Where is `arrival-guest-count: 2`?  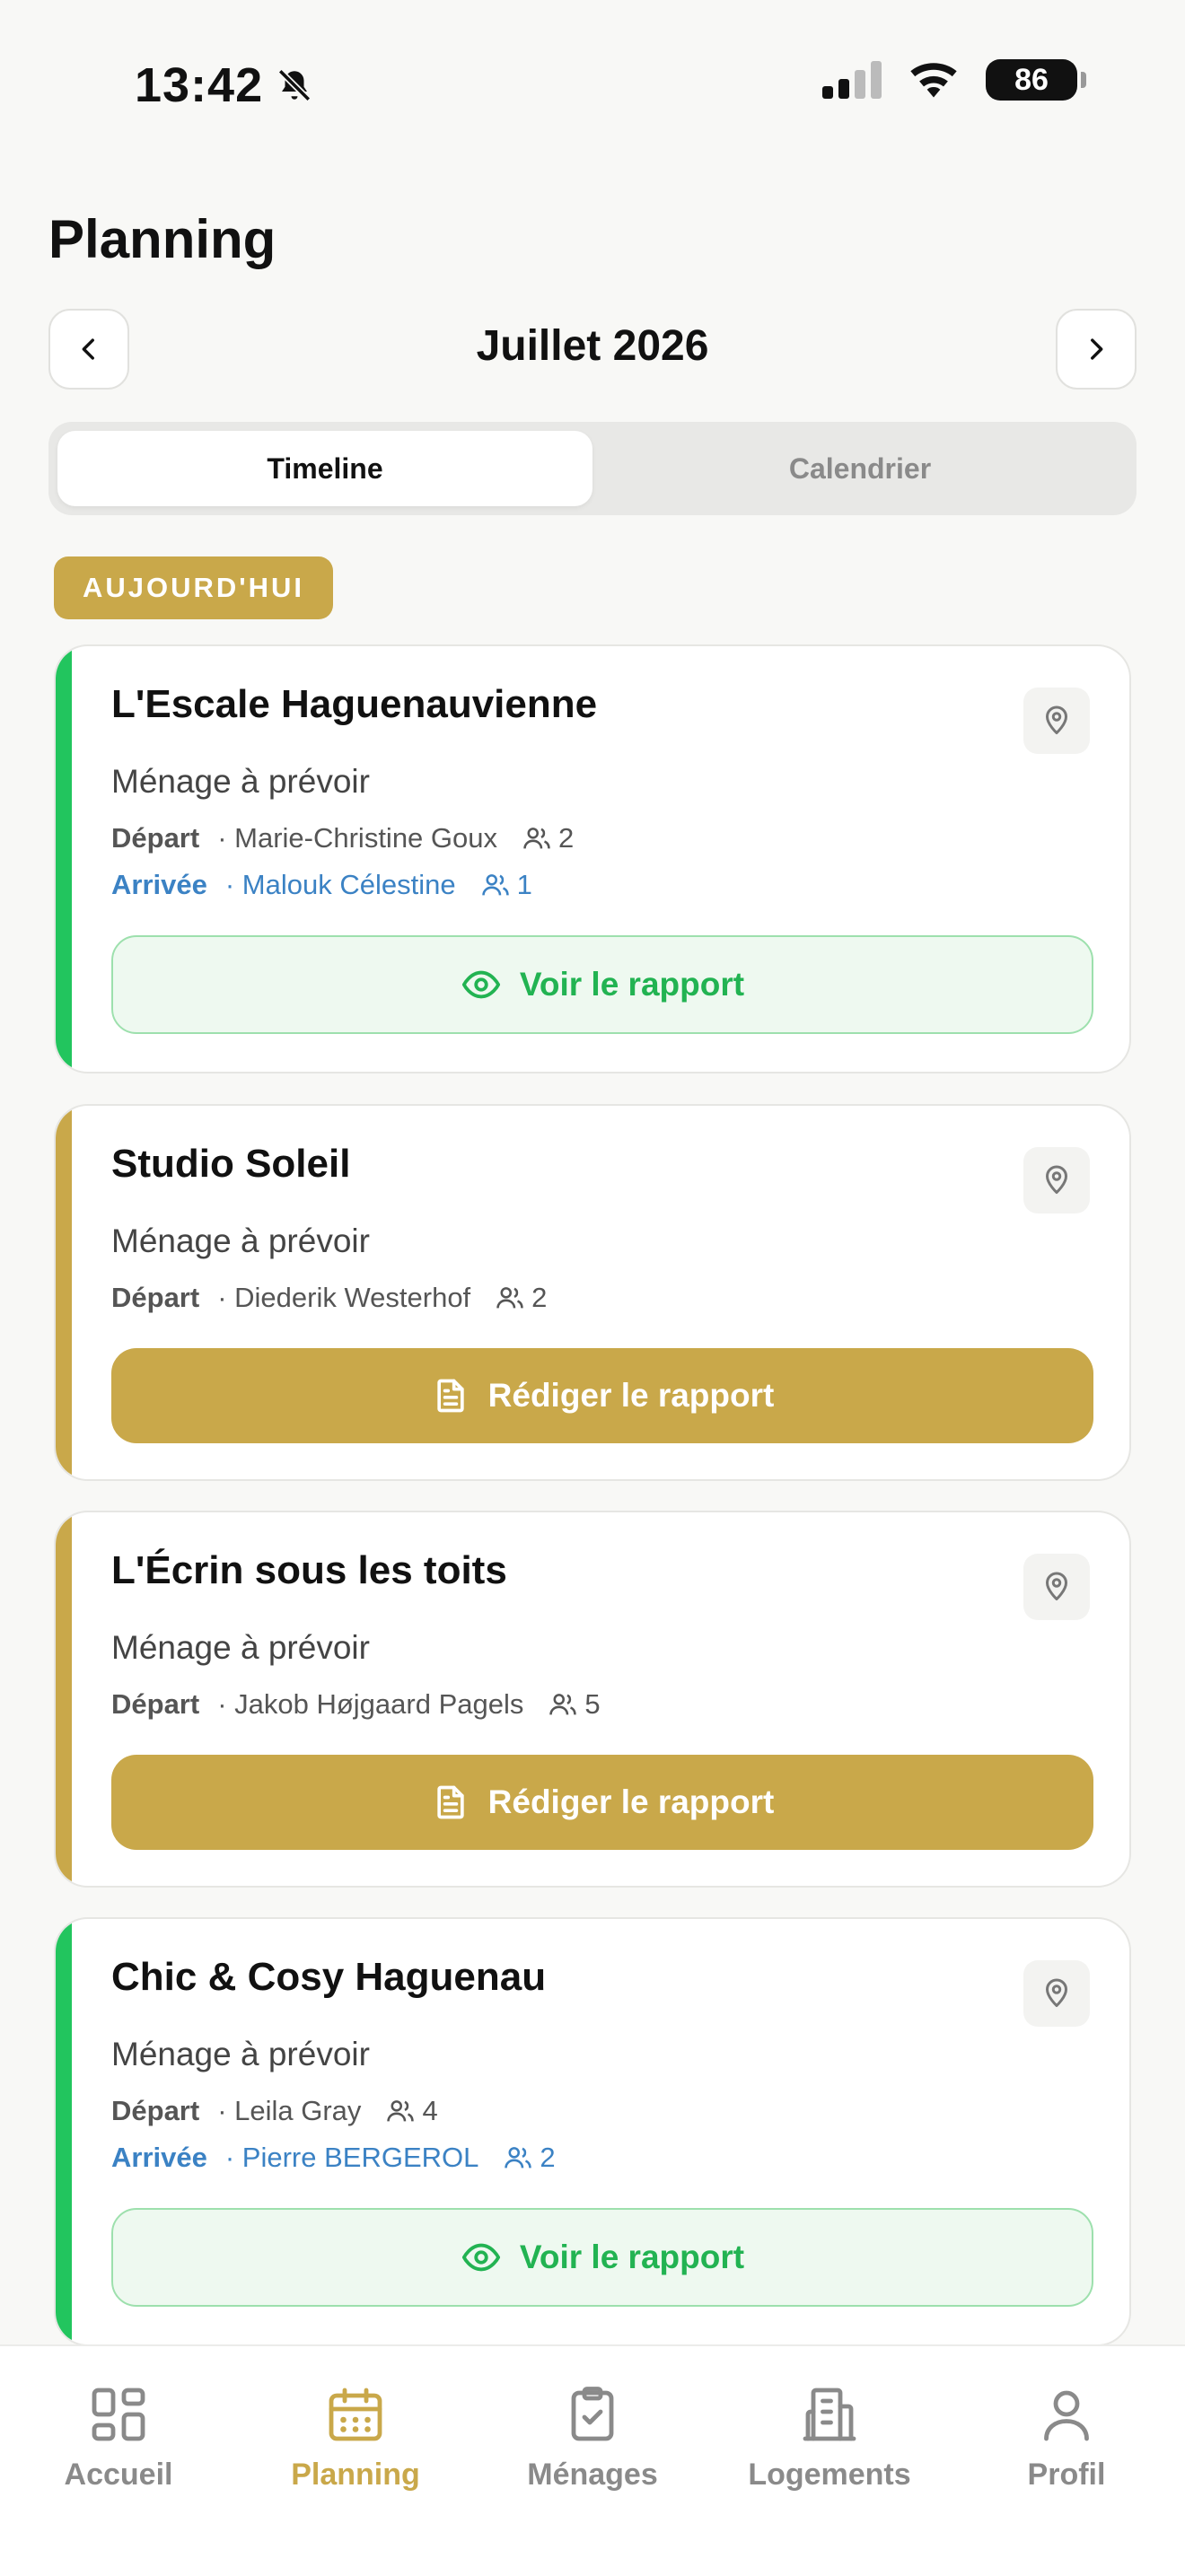
arrival-guest-count: 2 is located at coordinates (548, 2157).